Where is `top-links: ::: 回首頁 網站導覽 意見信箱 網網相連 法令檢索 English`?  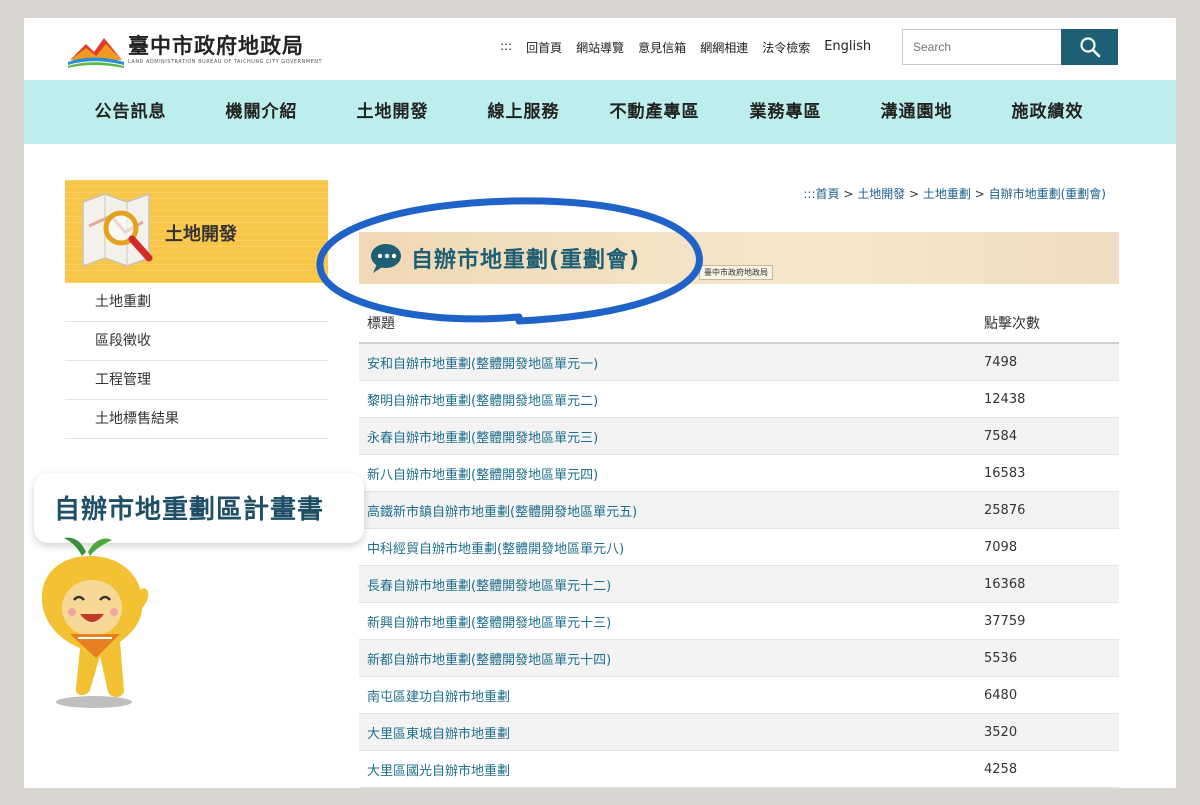
top-links: ::: 回首頁 網站導覽 意見信箱 網網相連 法令檢索 English is located at coordinates (685, 47).